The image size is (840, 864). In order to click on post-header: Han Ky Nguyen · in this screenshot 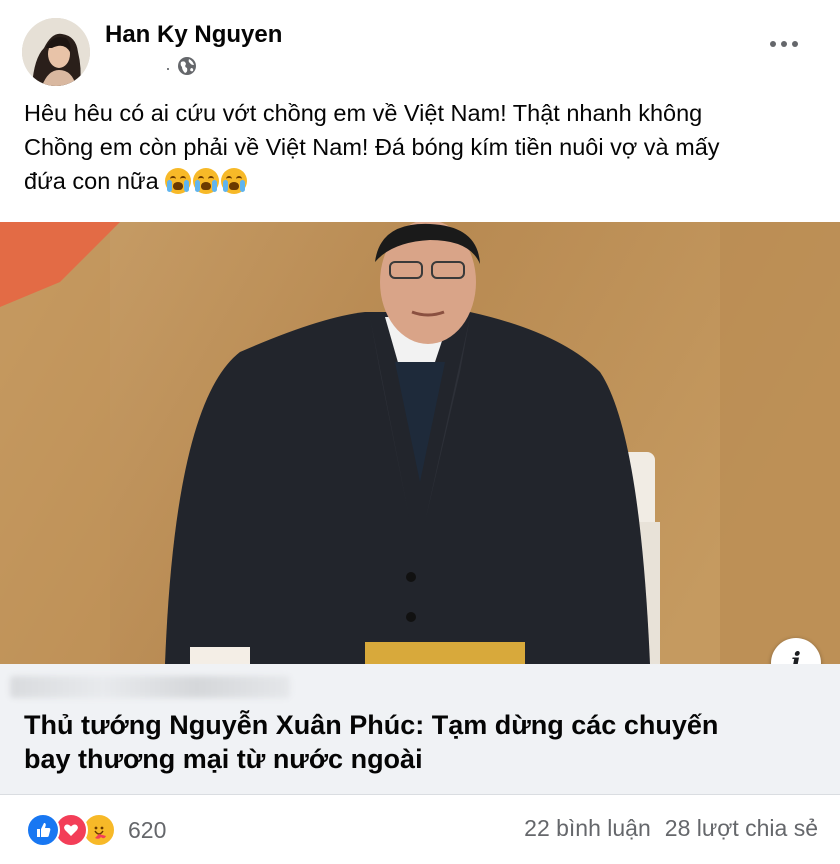, I will do `click(420, 50)`.